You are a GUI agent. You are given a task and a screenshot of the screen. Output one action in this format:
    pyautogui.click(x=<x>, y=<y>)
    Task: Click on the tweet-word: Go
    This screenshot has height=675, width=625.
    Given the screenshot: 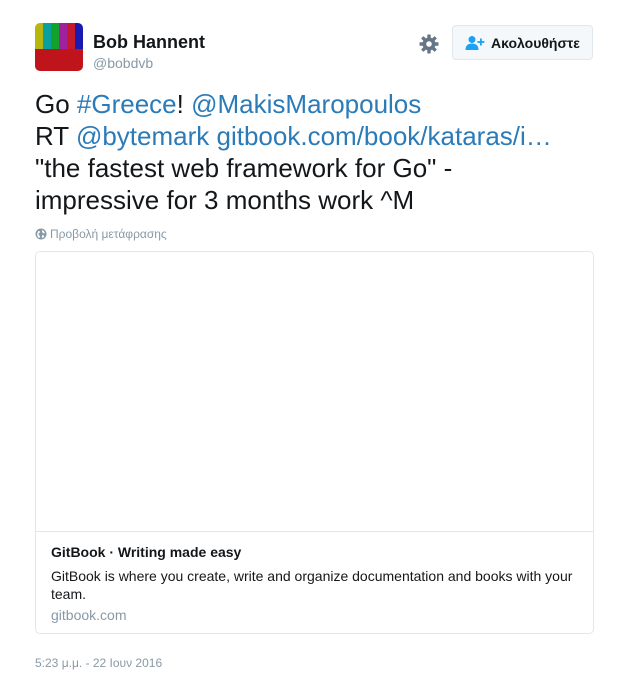 What is the action you would take?
    pyautogui.click(x=52, y=104)
    